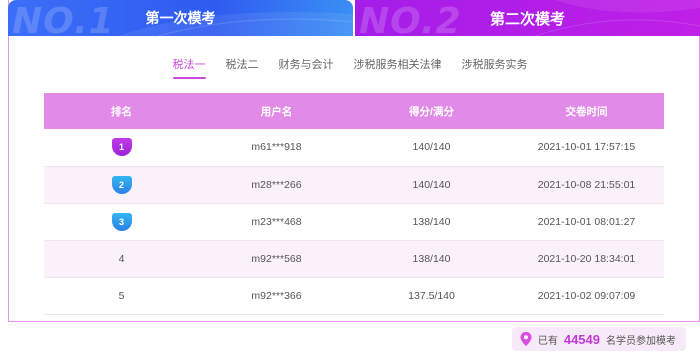 The width and height of the screenshot is (700, 353). Describe the element at coordinates (276, 222) in the screenshot. I see `username-cell: m23***468` at that location.